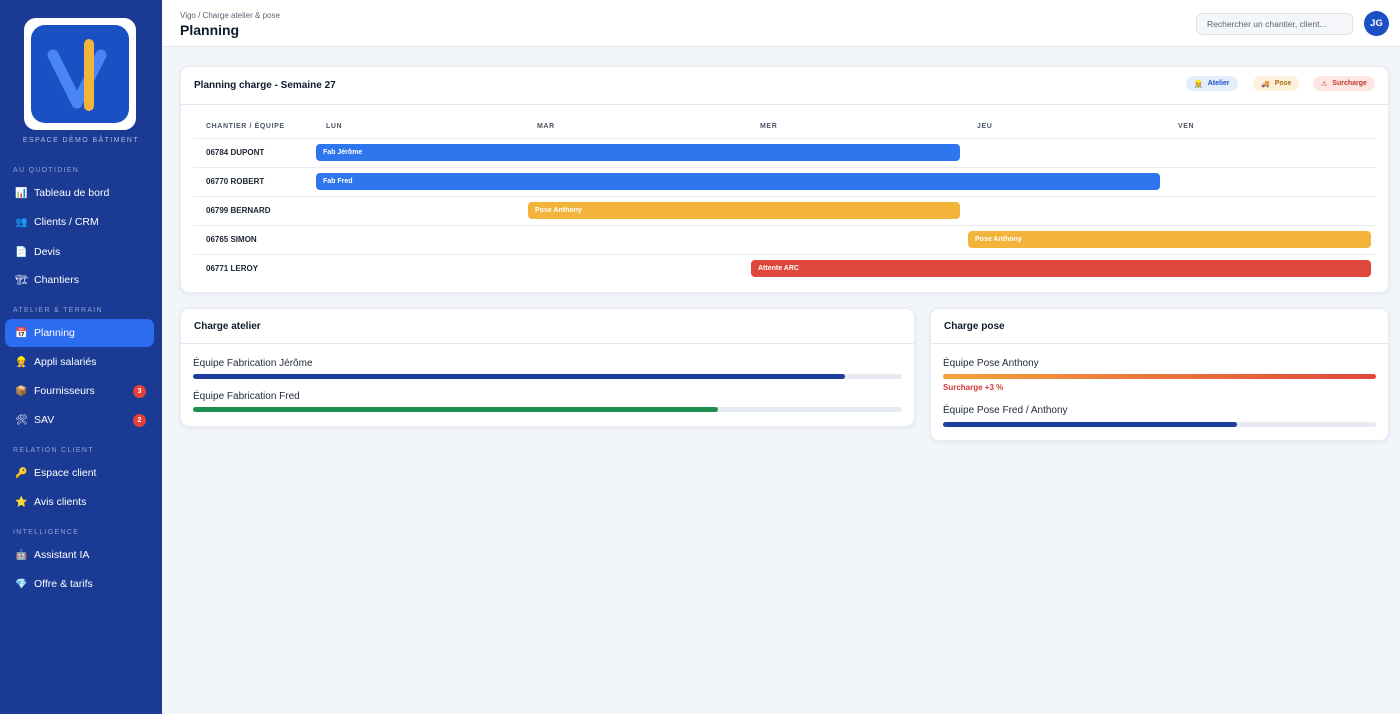  What do you see at coordinates (66, 222) in the screenshot?
I see `sidebar-item-label: Clients / CRM` at bounding box center [66, 222].